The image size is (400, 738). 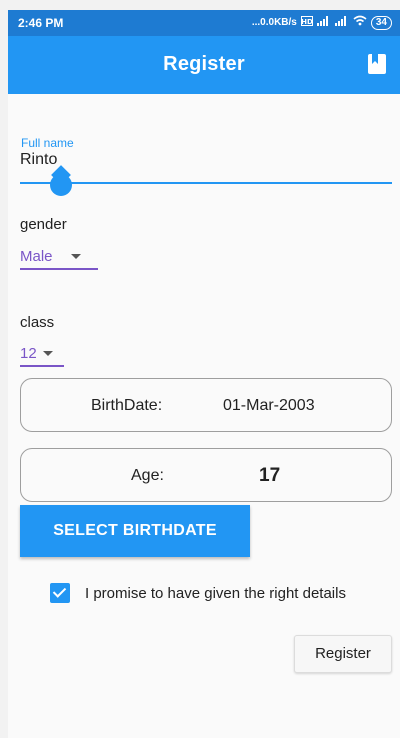 I want to click on class-label: class, so click(x=37, y=322).